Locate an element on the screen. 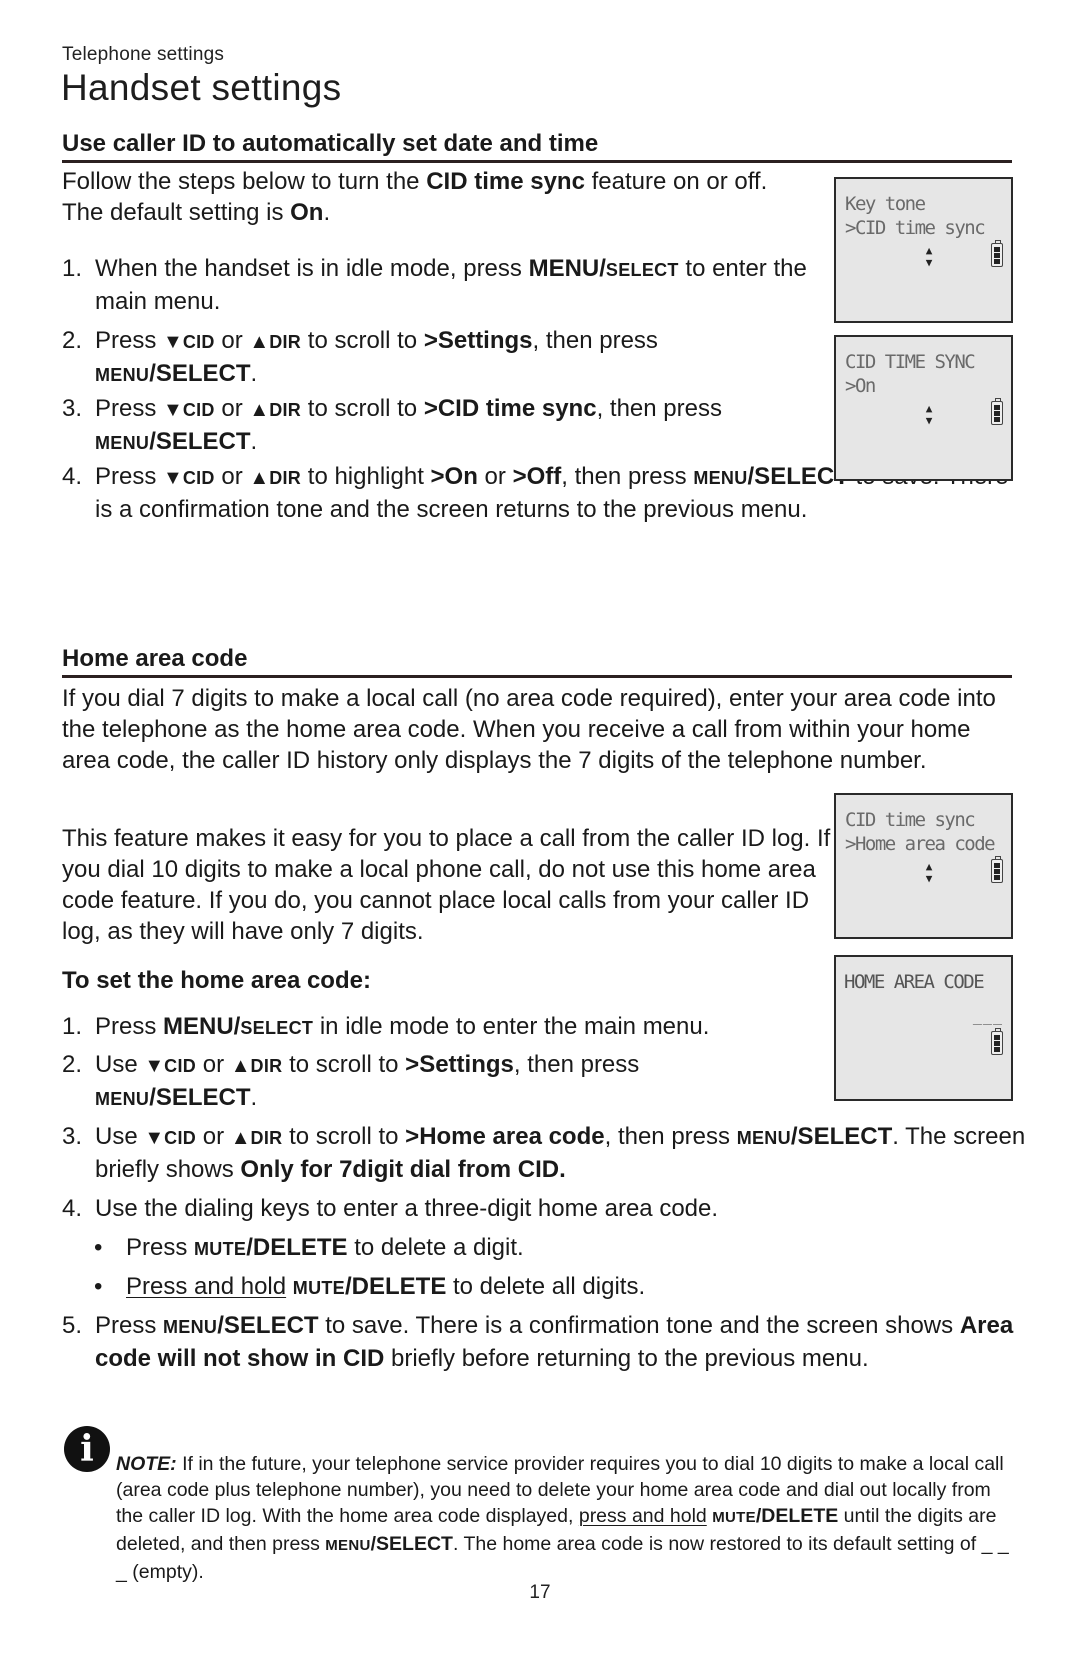 The width and height of the screenshot is (1080, 1665). text: Follow the steps below to turn the is located at coordinates (244, 181).